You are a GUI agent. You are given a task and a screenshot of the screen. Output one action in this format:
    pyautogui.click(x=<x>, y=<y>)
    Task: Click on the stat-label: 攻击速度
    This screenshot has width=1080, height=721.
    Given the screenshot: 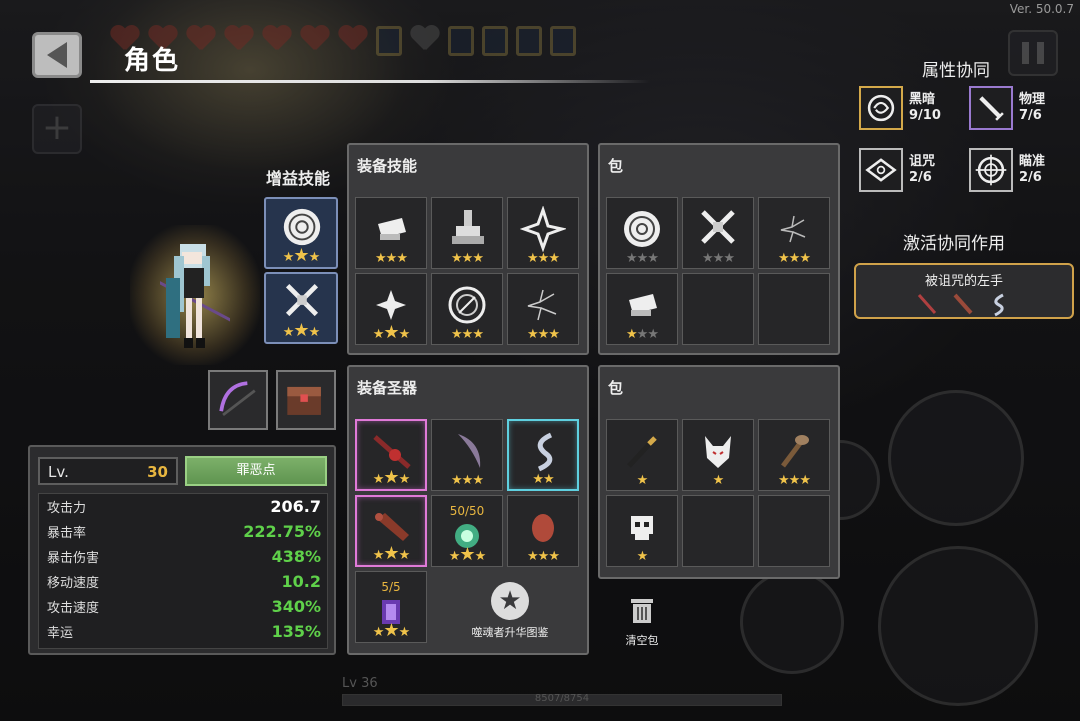 What is the action you would take?
    pyautogui.click(x=73, y=608)
    